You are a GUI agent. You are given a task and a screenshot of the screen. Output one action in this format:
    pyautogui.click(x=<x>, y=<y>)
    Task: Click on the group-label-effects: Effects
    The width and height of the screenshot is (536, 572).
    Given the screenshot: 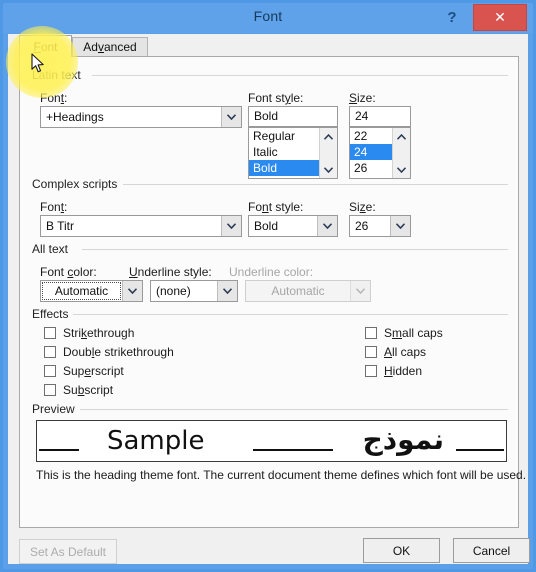 What is the action you would take?
    pyautogui.click(x=53, y=314)
    